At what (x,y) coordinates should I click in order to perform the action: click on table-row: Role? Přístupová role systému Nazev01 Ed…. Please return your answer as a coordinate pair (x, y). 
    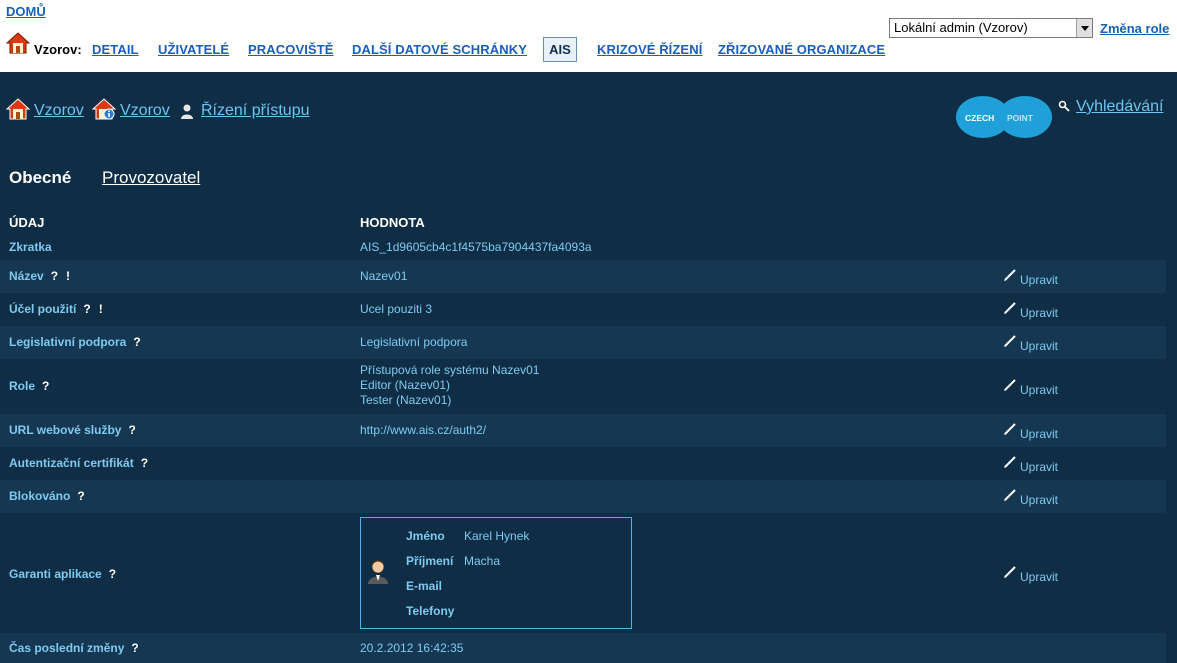
    Looking at the image, I should click on (583, 386).